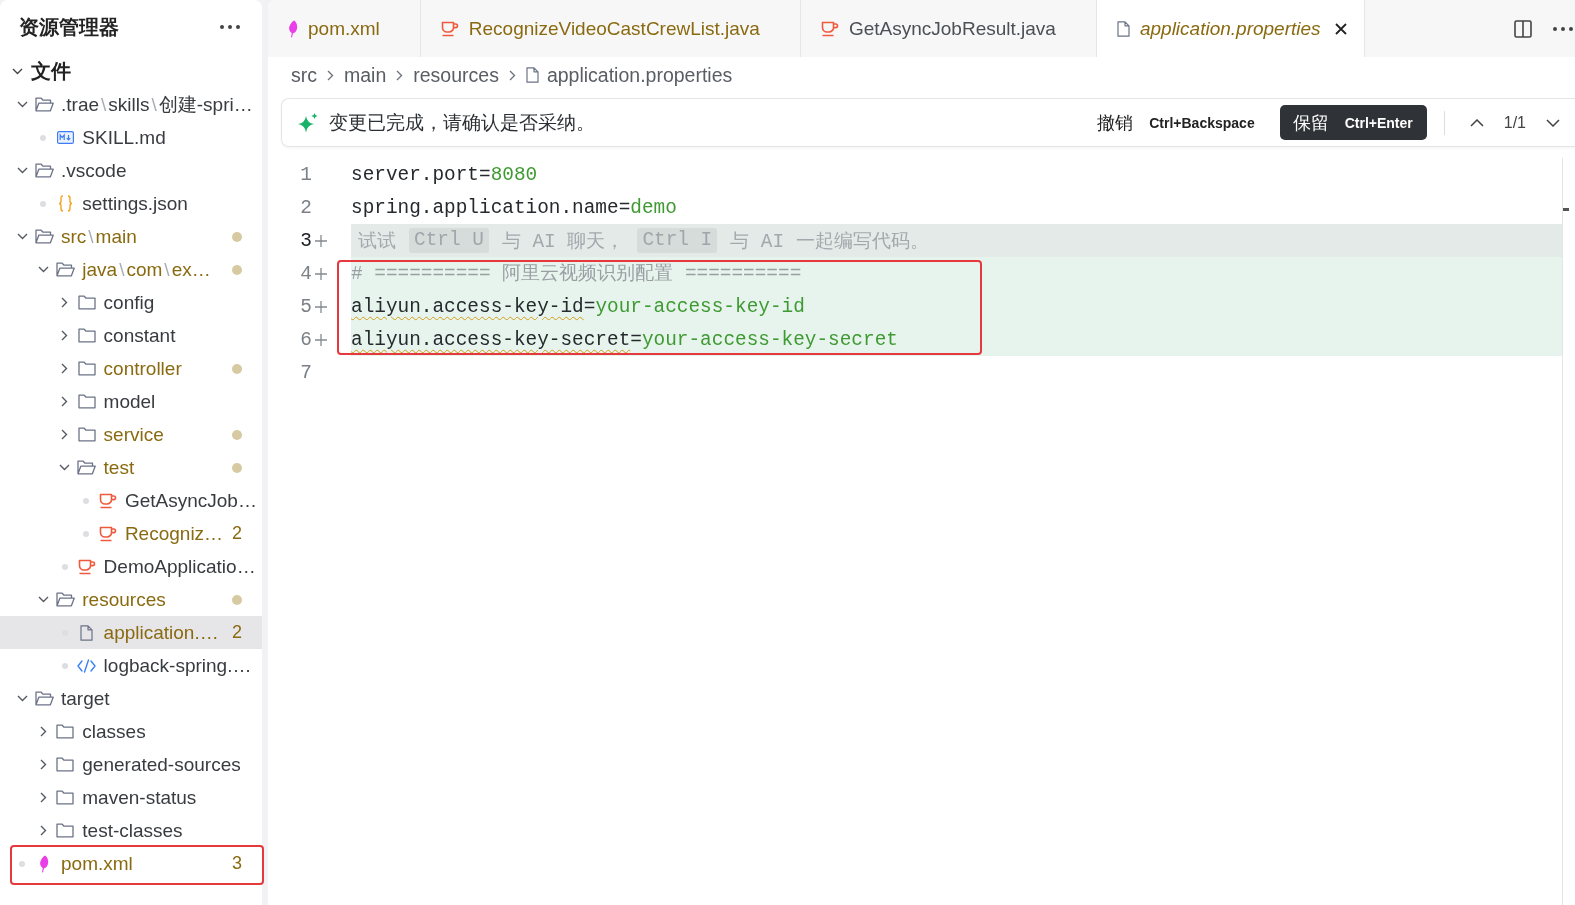 The height and width of the screenshot is (905, 1575). Describe the element at coordinates (948, 28) in the screenshot. I see `editor-tab: GetAsyncJobResult.java` at that location.